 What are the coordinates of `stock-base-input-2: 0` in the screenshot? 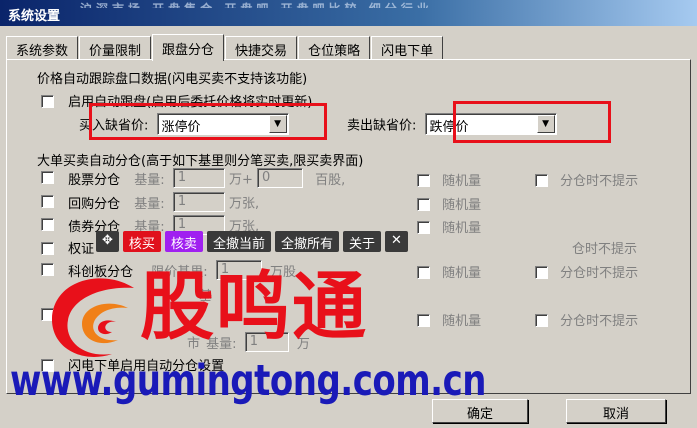 It's located at (280, 178).